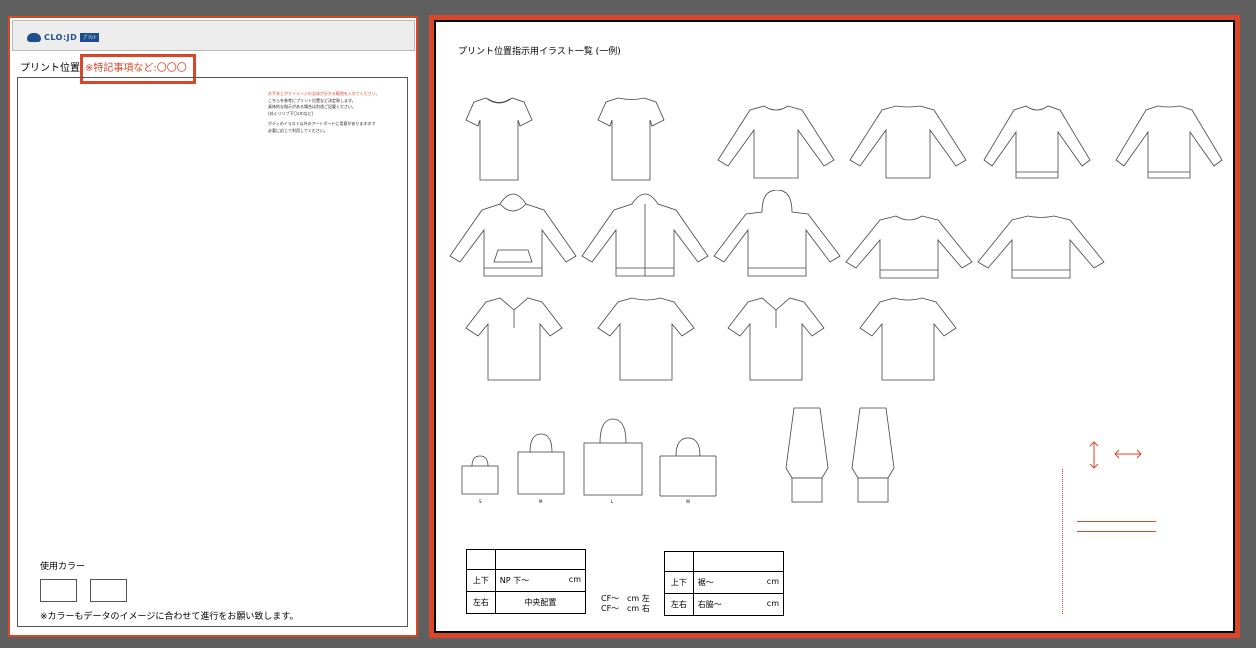 The image size is (1256, 648). What do you see at coordinates (1169, 142) in the screenshot?
I see `sweat-back-illustration` at bounding box center [1169, 142].